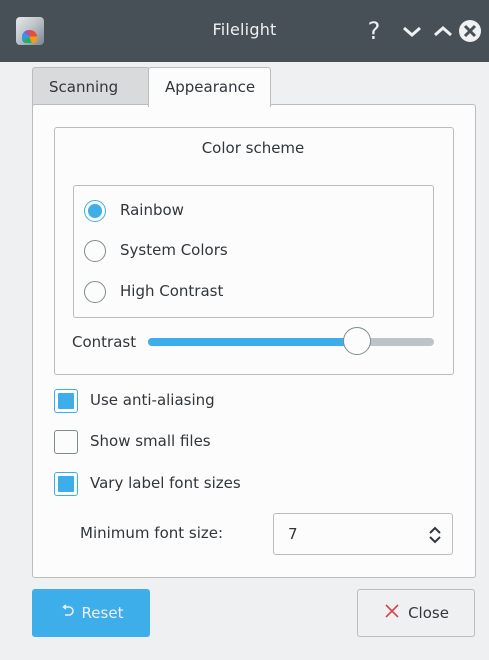 This screenshot has width=489, height=660. What do you see at coordinates (150, 441) in the screenshot?
I see `show-small-files-label: Show small files` at bounding box center [150, 441].